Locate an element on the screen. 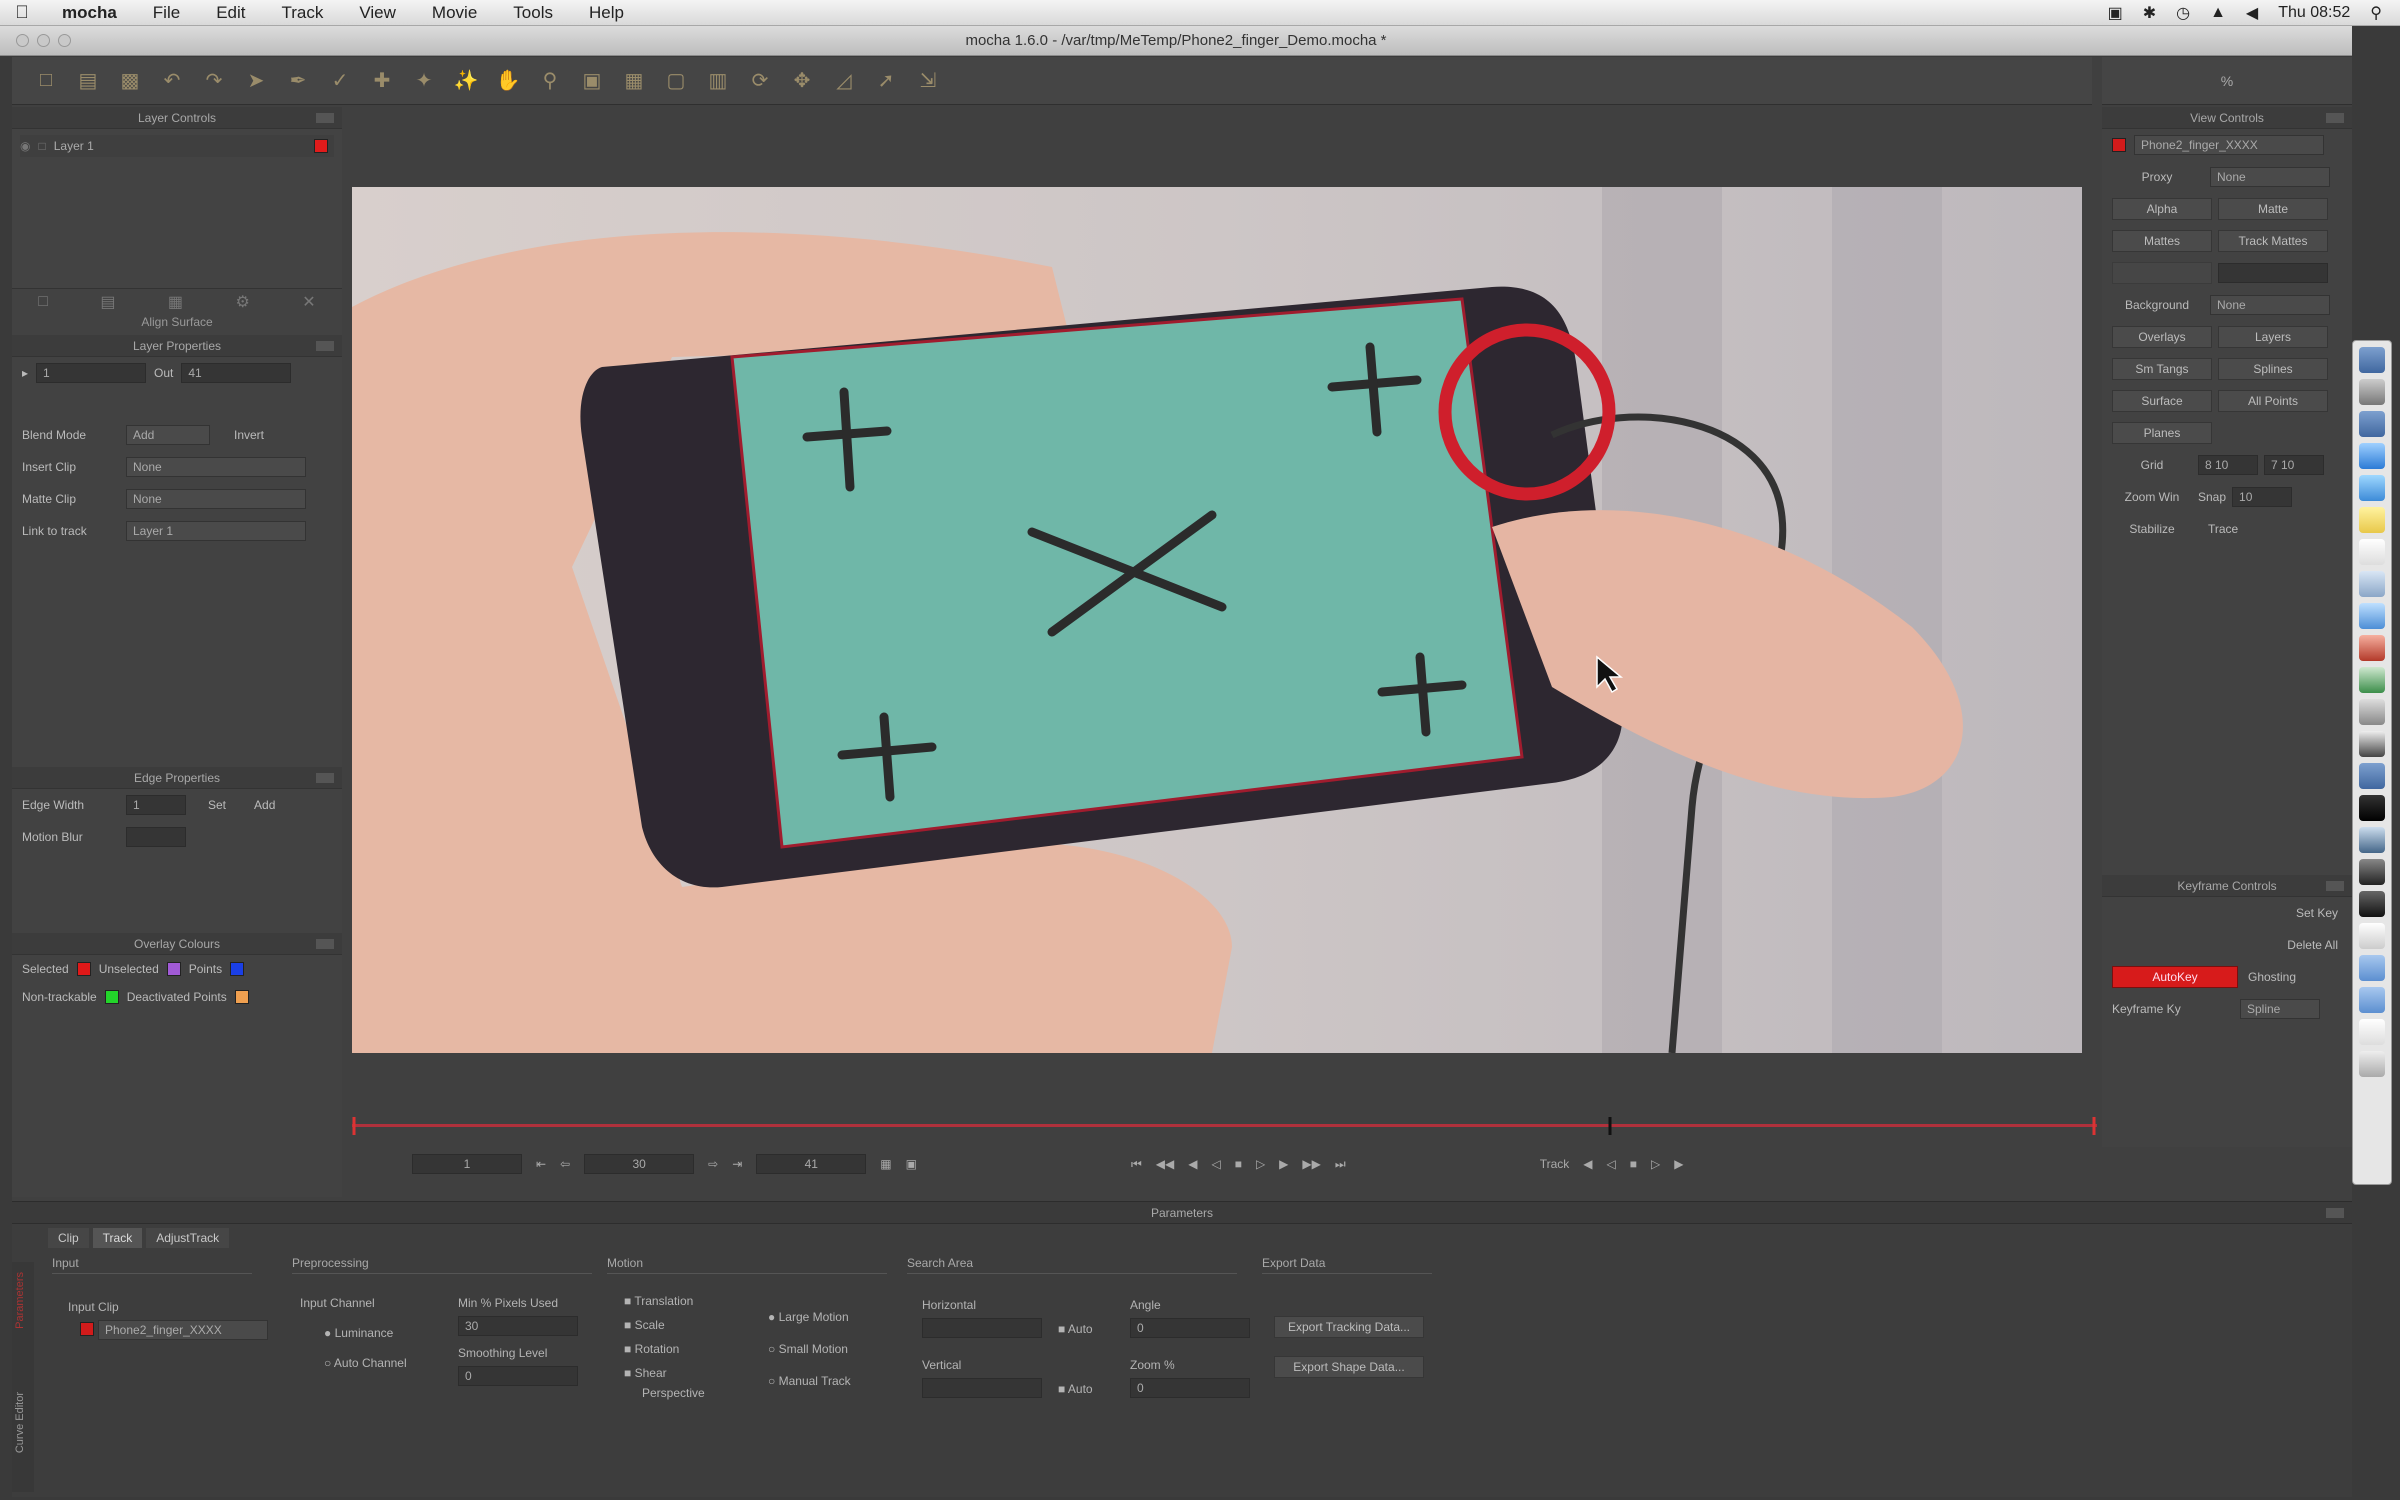 This screenshot has width=2400, height=1500. clapper-icon is located at coordinates (2372, 872).